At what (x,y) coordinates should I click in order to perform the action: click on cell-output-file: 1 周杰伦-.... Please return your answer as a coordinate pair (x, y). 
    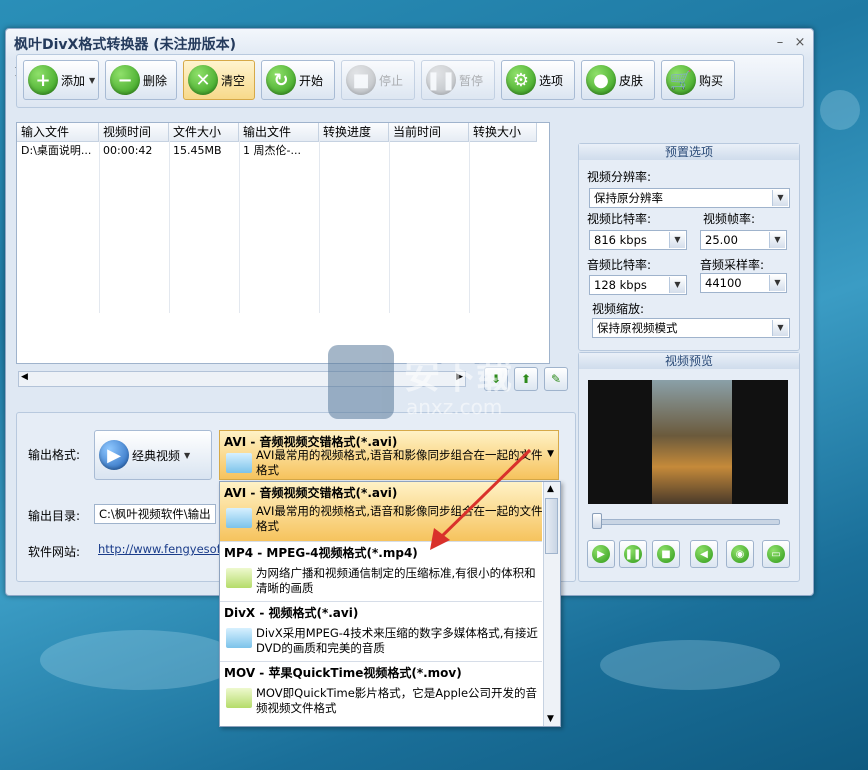
    Looking at the image, I should click on (272, 150).